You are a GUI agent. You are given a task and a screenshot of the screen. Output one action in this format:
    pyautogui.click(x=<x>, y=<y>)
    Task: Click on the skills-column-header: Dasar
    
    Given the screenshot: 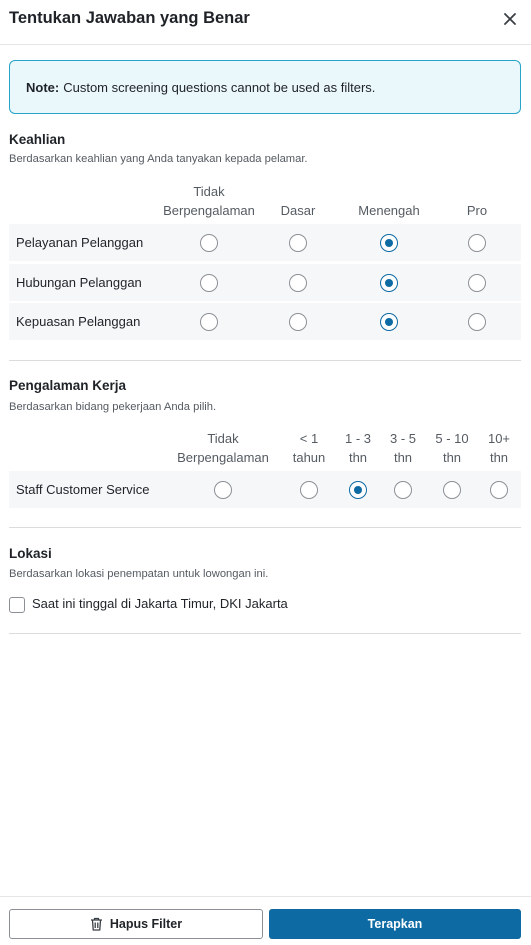 What is the action you would take?
    pyautogui.click(x=298, y=210)
    